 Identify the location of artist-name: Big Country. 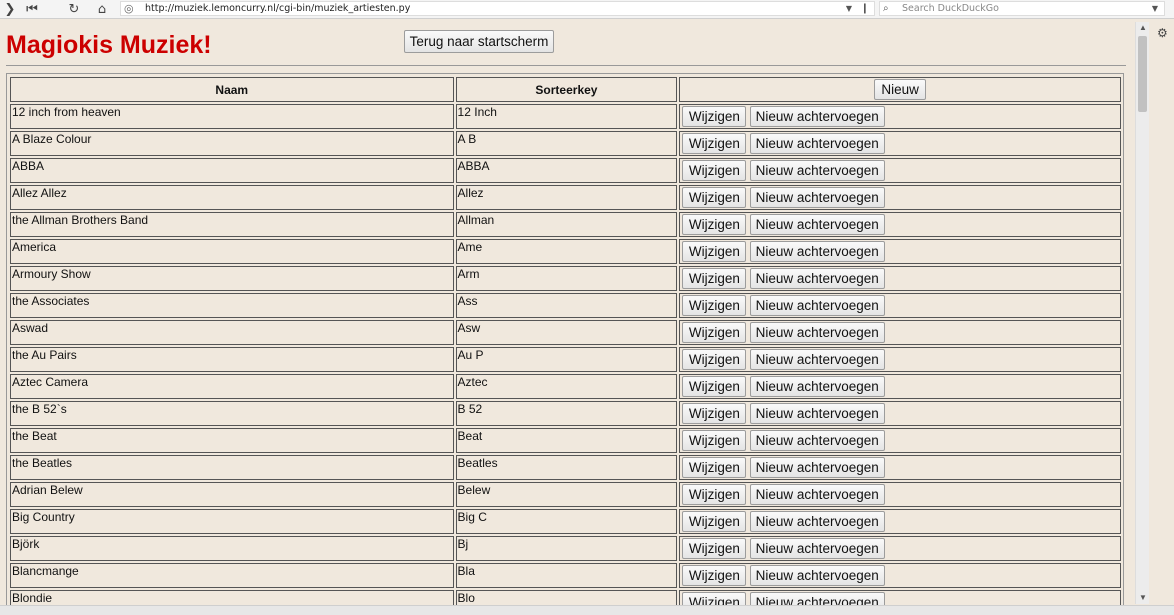
(232, 521).